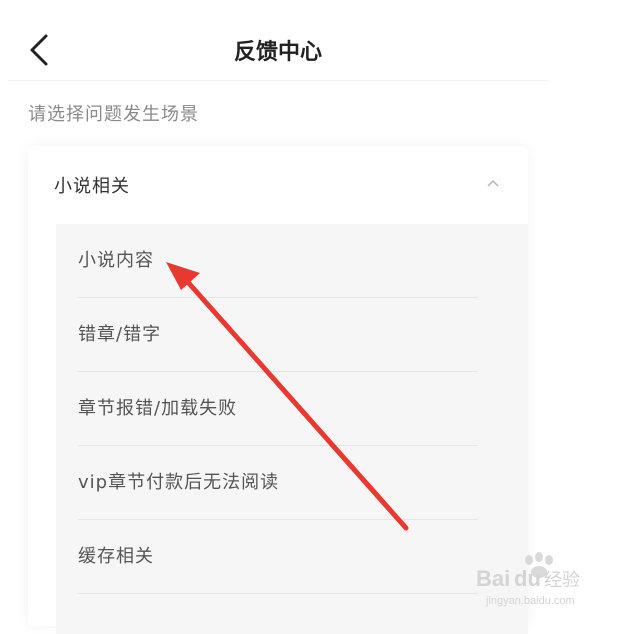 This screenshot has height=634, width=620. Describe the element at coordinates (179, 482) in the screenshot. I see `list-item-label: vip章节付款后无法阅读` at that location.